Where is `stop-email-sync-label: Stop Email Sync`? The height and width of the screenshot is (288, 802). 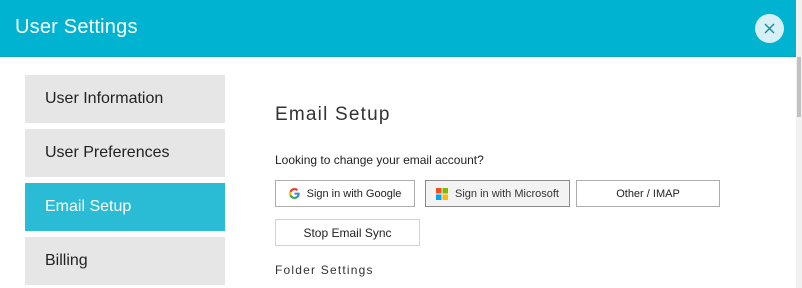 stop-email-sync-label: Stop Email Sync is located at coordinates (347, 232).